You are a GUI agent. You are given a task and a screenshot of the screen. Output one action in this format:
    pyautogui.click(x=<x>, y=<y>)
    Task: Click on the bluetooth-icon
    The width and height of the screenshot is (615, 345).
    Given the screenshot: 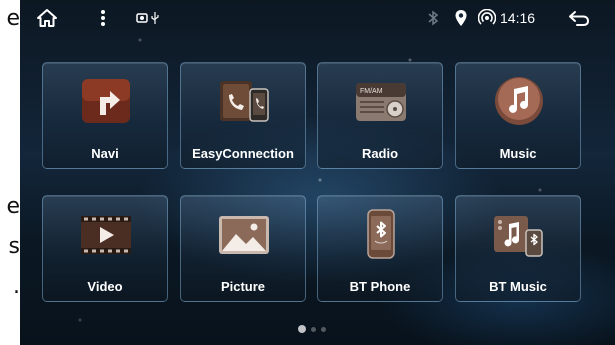 What is the action you would take?
    pyautogui.click(x=433, y=18)
    